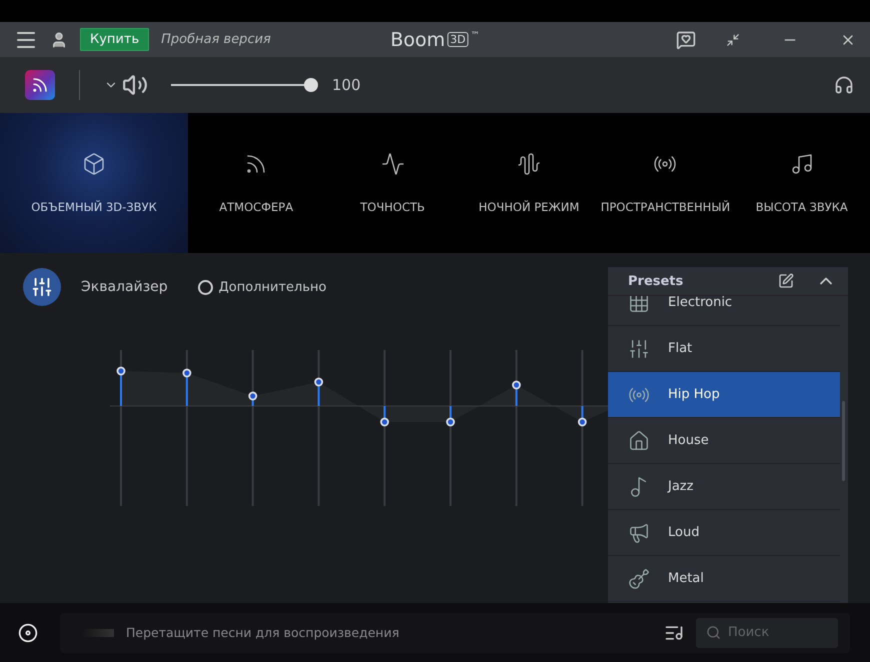 The image size is (870, 662). I want to click on app-title: Boom, so click(418, 39).